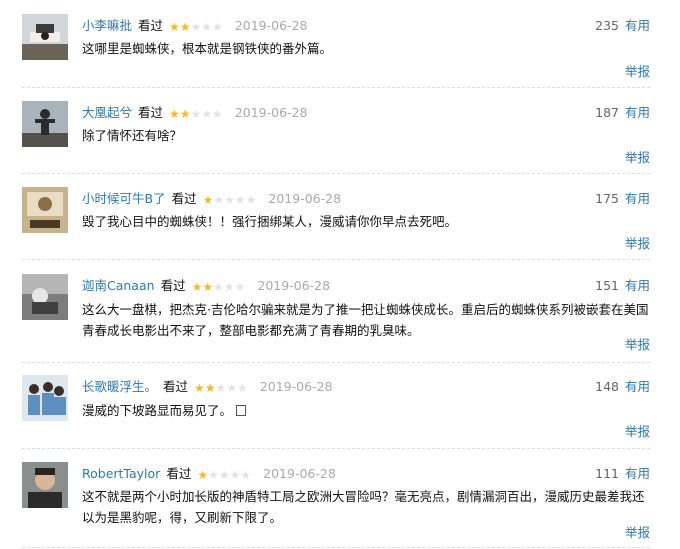 The image size is (680, 549). I want to click on review-meta: 大凰起兮 看过 ★★★★★ 2019-06-28, so click(194, 113).